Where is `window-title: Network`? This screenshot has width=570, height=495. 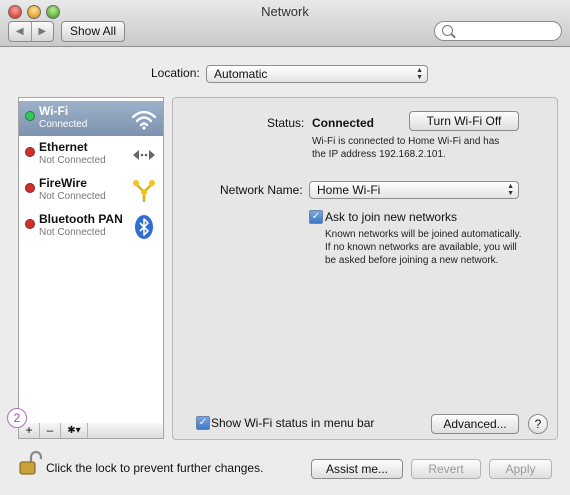 window-title: Network is located at coordinates (285, 11).